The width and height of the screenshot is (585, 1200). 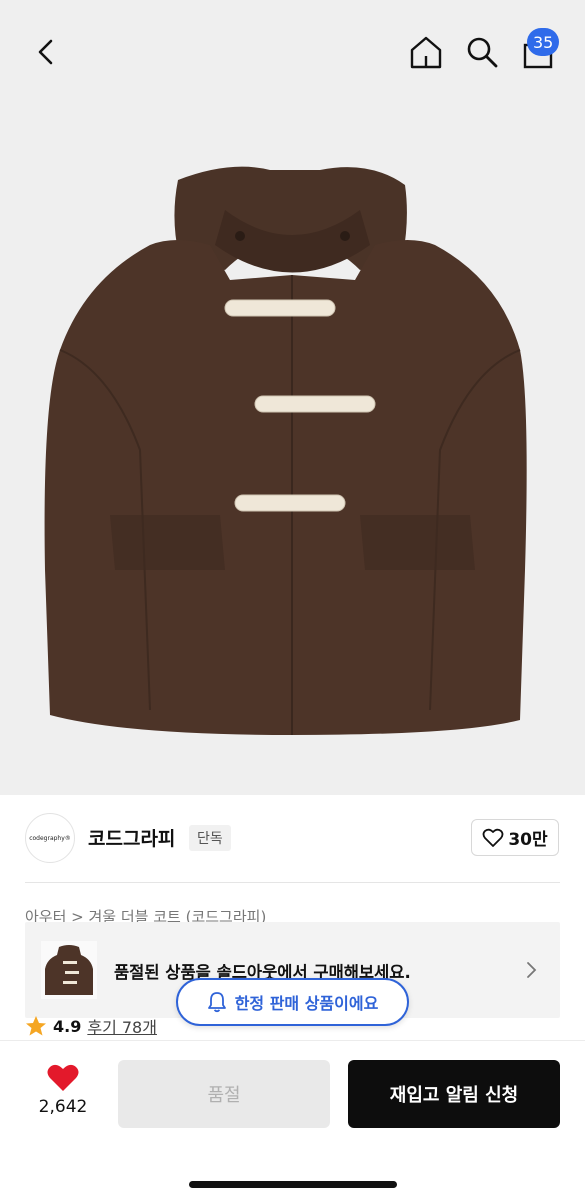 I want to click on soldout-button: 품절, so click(x=224, y=1094).